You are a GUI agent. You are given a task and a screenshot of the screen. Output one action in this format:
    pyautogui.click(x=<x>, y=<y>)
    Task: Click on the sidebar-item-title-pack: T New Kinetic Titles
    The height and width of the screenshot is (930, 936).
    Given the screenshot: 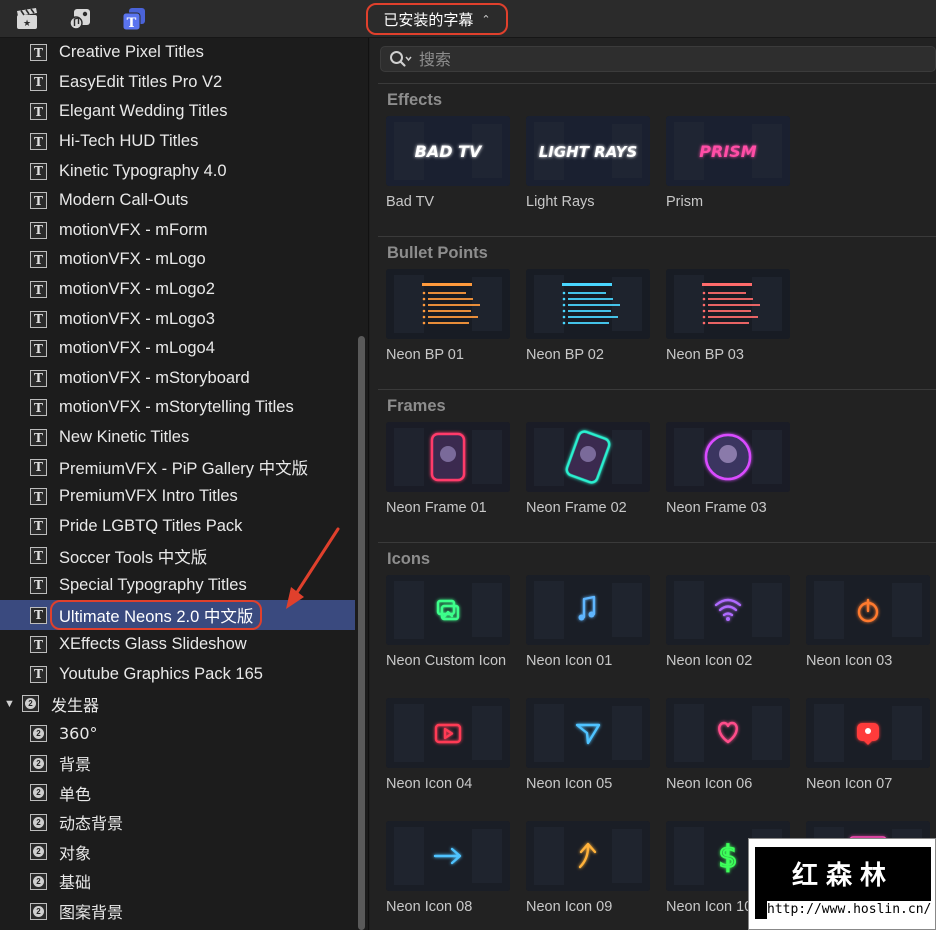 What is the action you would take?
    pyautogui.click(x=177, y=438)
    